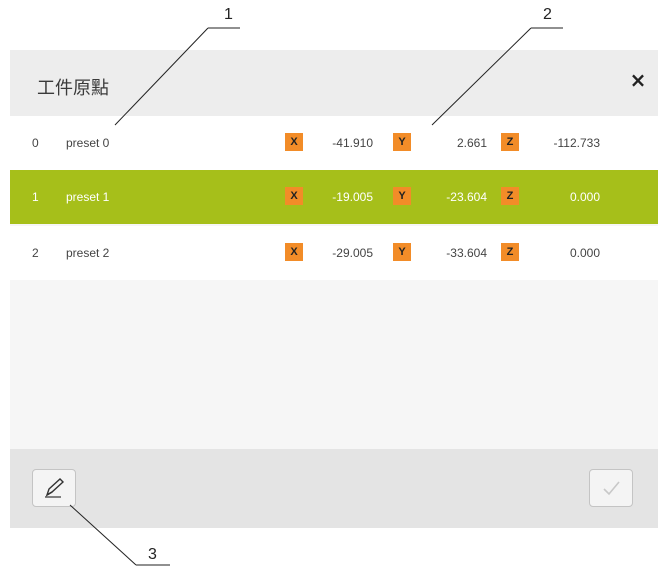  What do you see at coordinates (152, 554) in the screenshot?
I see `callout-label-3: 3` at bounding box center [152, 554].